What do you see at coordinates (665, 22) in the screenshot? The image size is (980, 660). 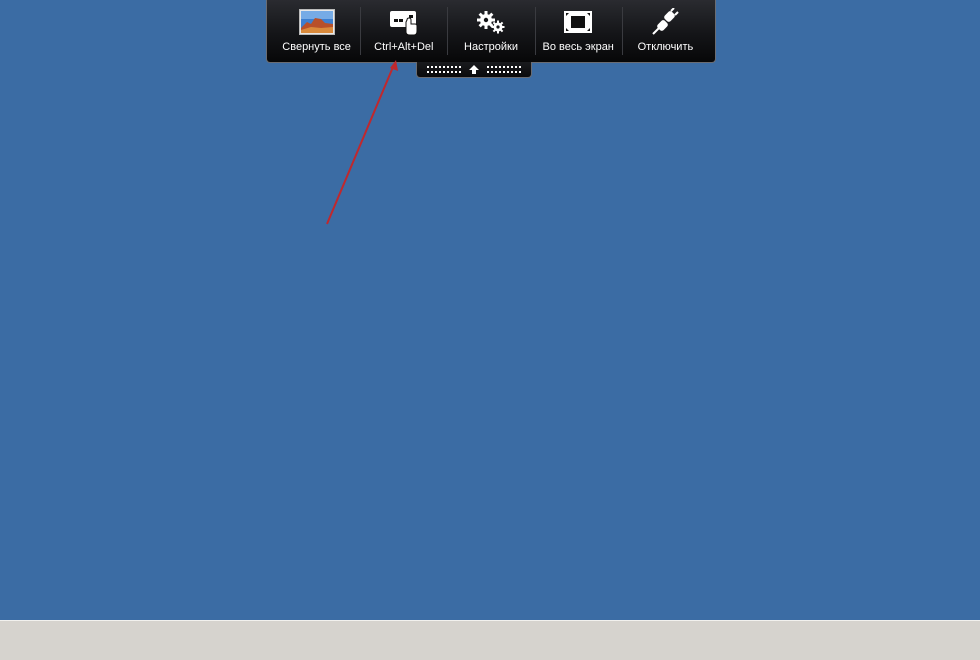 I see `plug-icon` at bounding box center [665, 22].